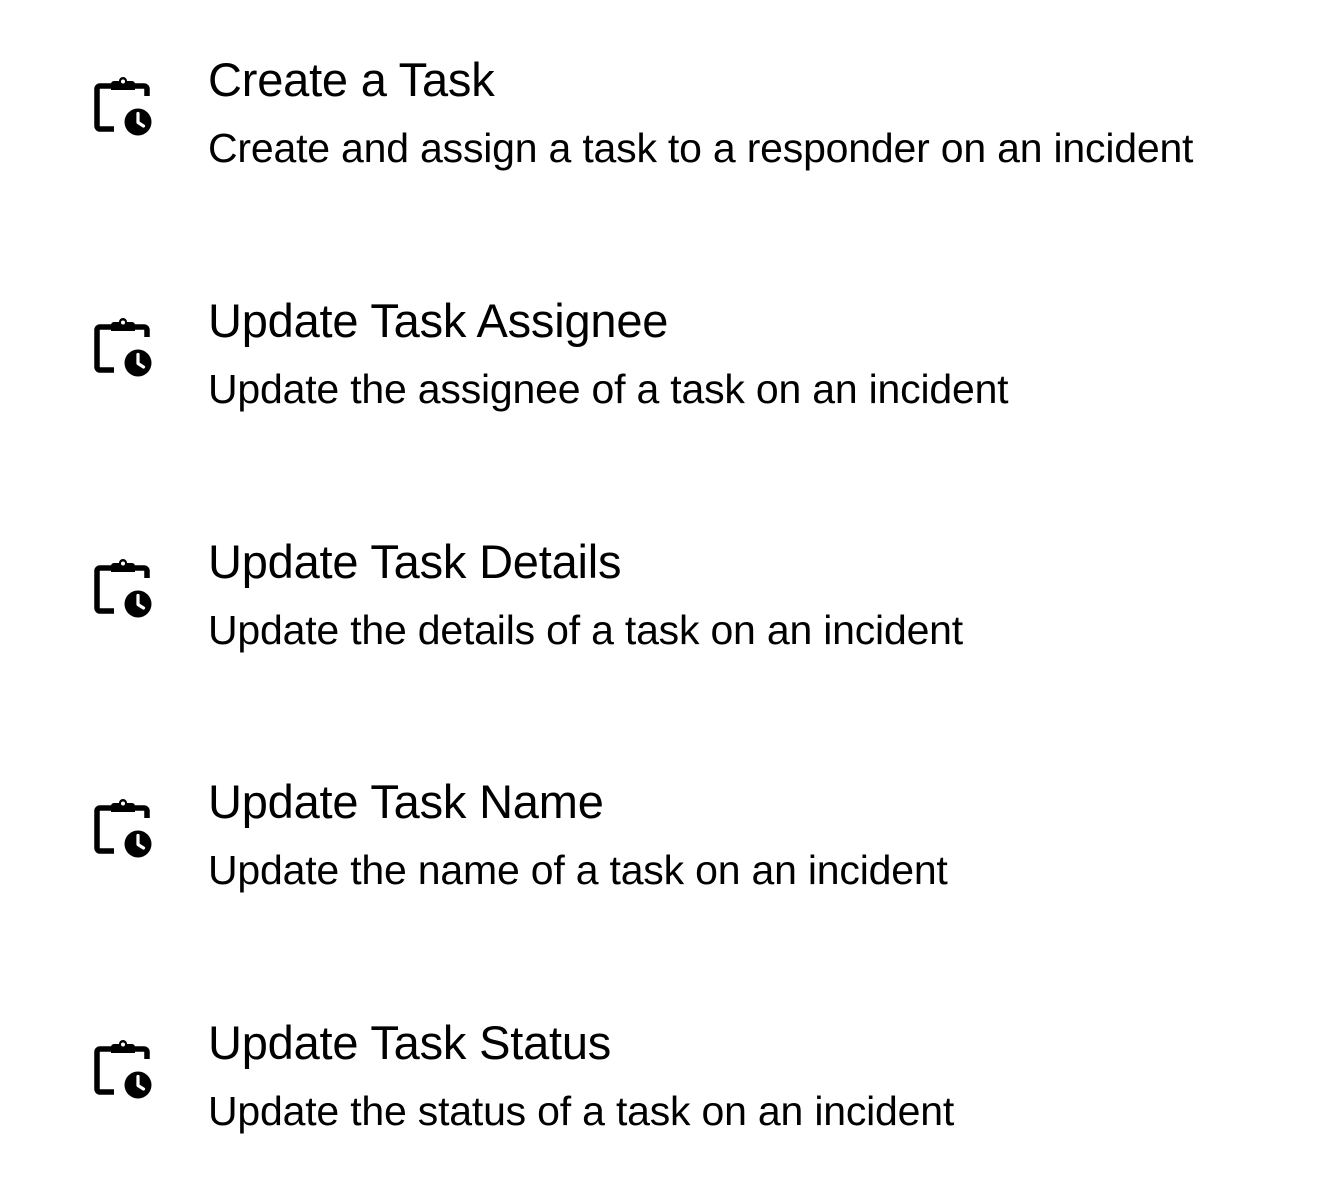 The height and width of the screenshot is (1186, 1334). What do you see at coordinates (415, 561) in the screenshot?
I see `action-title: Update Task Details` at bounding box center [415, 561].